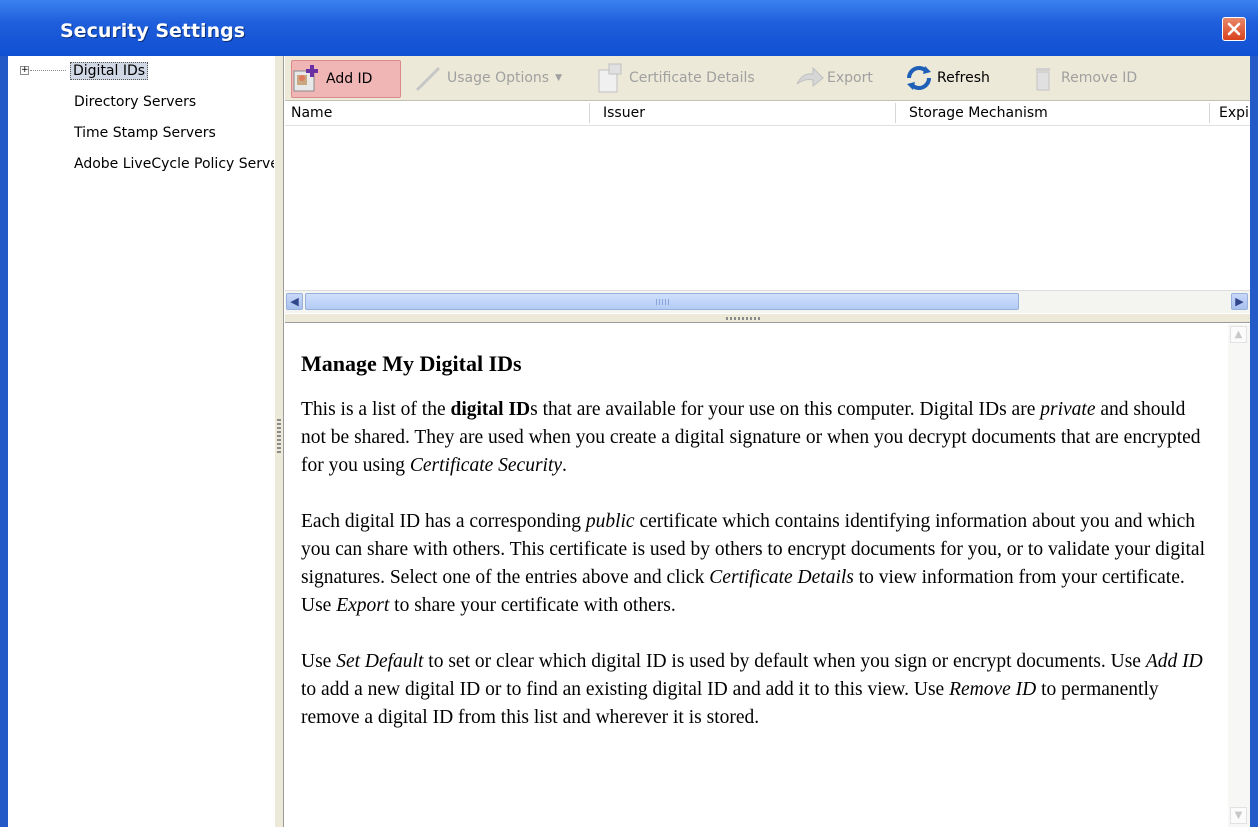  Describe the element at coordinates (1068, 409) in the screenshot. I see `text-run-italic: private` at that location.